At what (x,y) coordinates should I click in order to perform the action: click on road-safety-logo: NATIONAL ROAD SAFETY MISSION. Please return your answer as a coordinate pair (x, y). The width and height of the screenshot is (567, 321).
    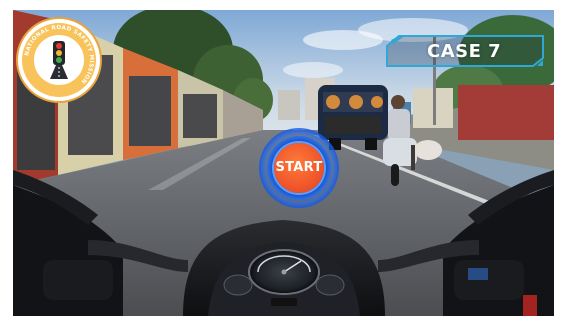
    Looking at the image, I should click on (59, 60).